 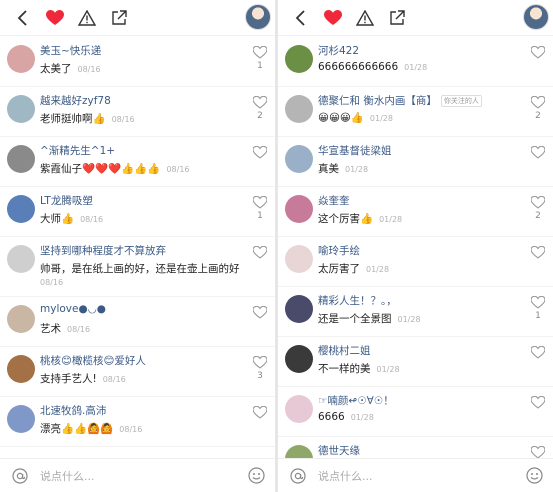 I want to click on commenter-name-text: LT龙腾吸塑, so click(x=66, y=201).